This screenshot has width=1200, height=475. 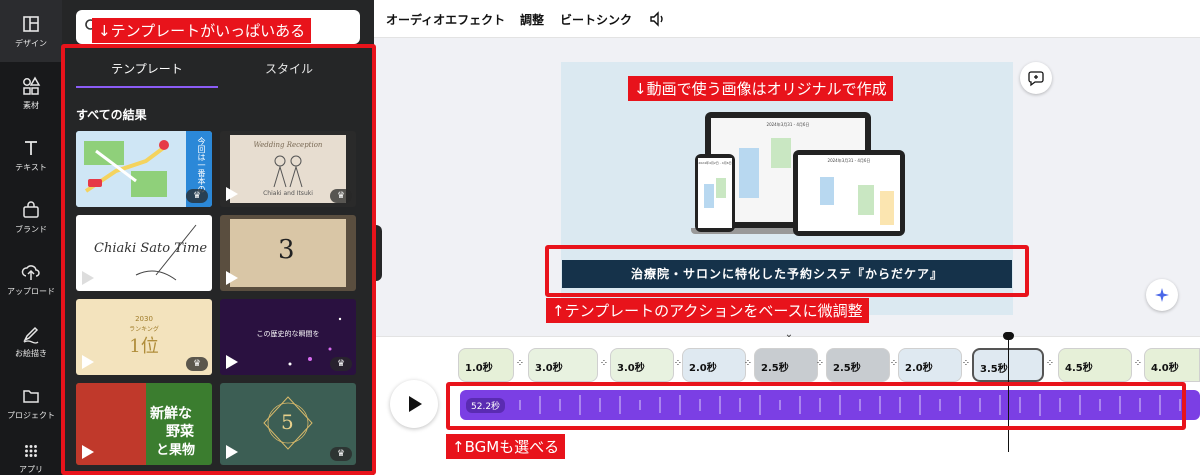 I want to click on timeline-clip: 4.0秒, so click(x=1172, y=365).